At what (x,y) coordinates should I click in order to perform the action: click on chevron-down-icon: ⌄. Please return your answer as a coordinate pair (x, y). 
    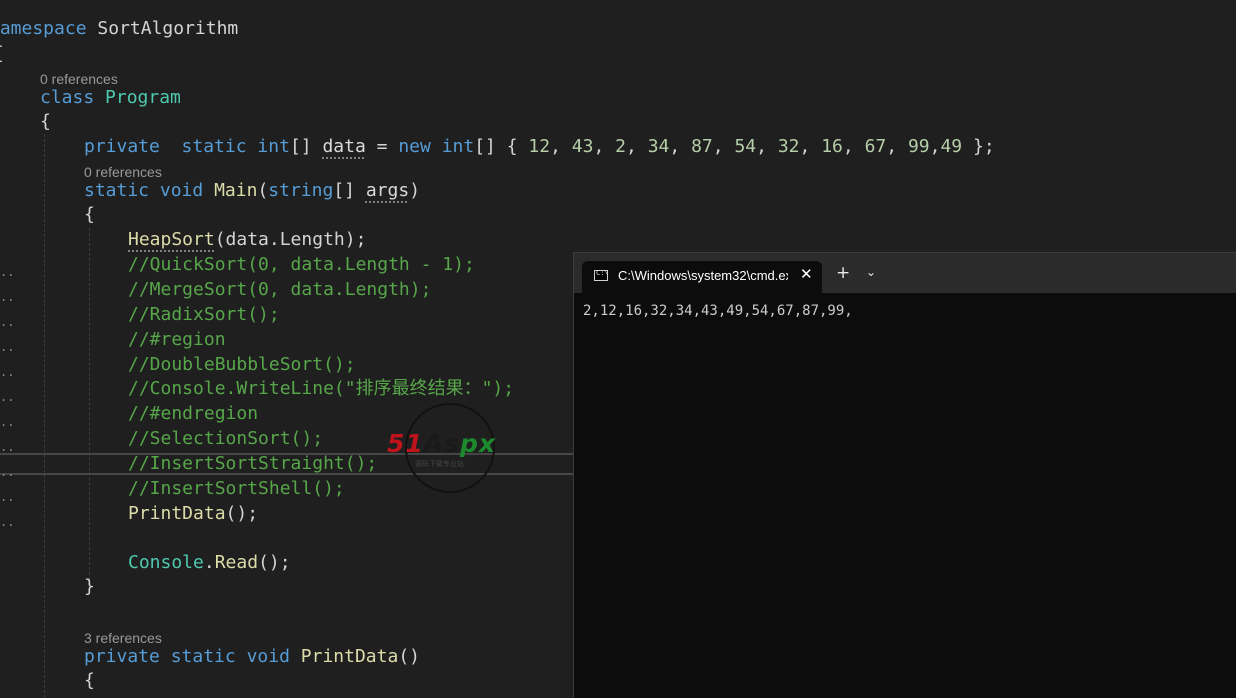
    Looking at the image, I should click on (871, 272).